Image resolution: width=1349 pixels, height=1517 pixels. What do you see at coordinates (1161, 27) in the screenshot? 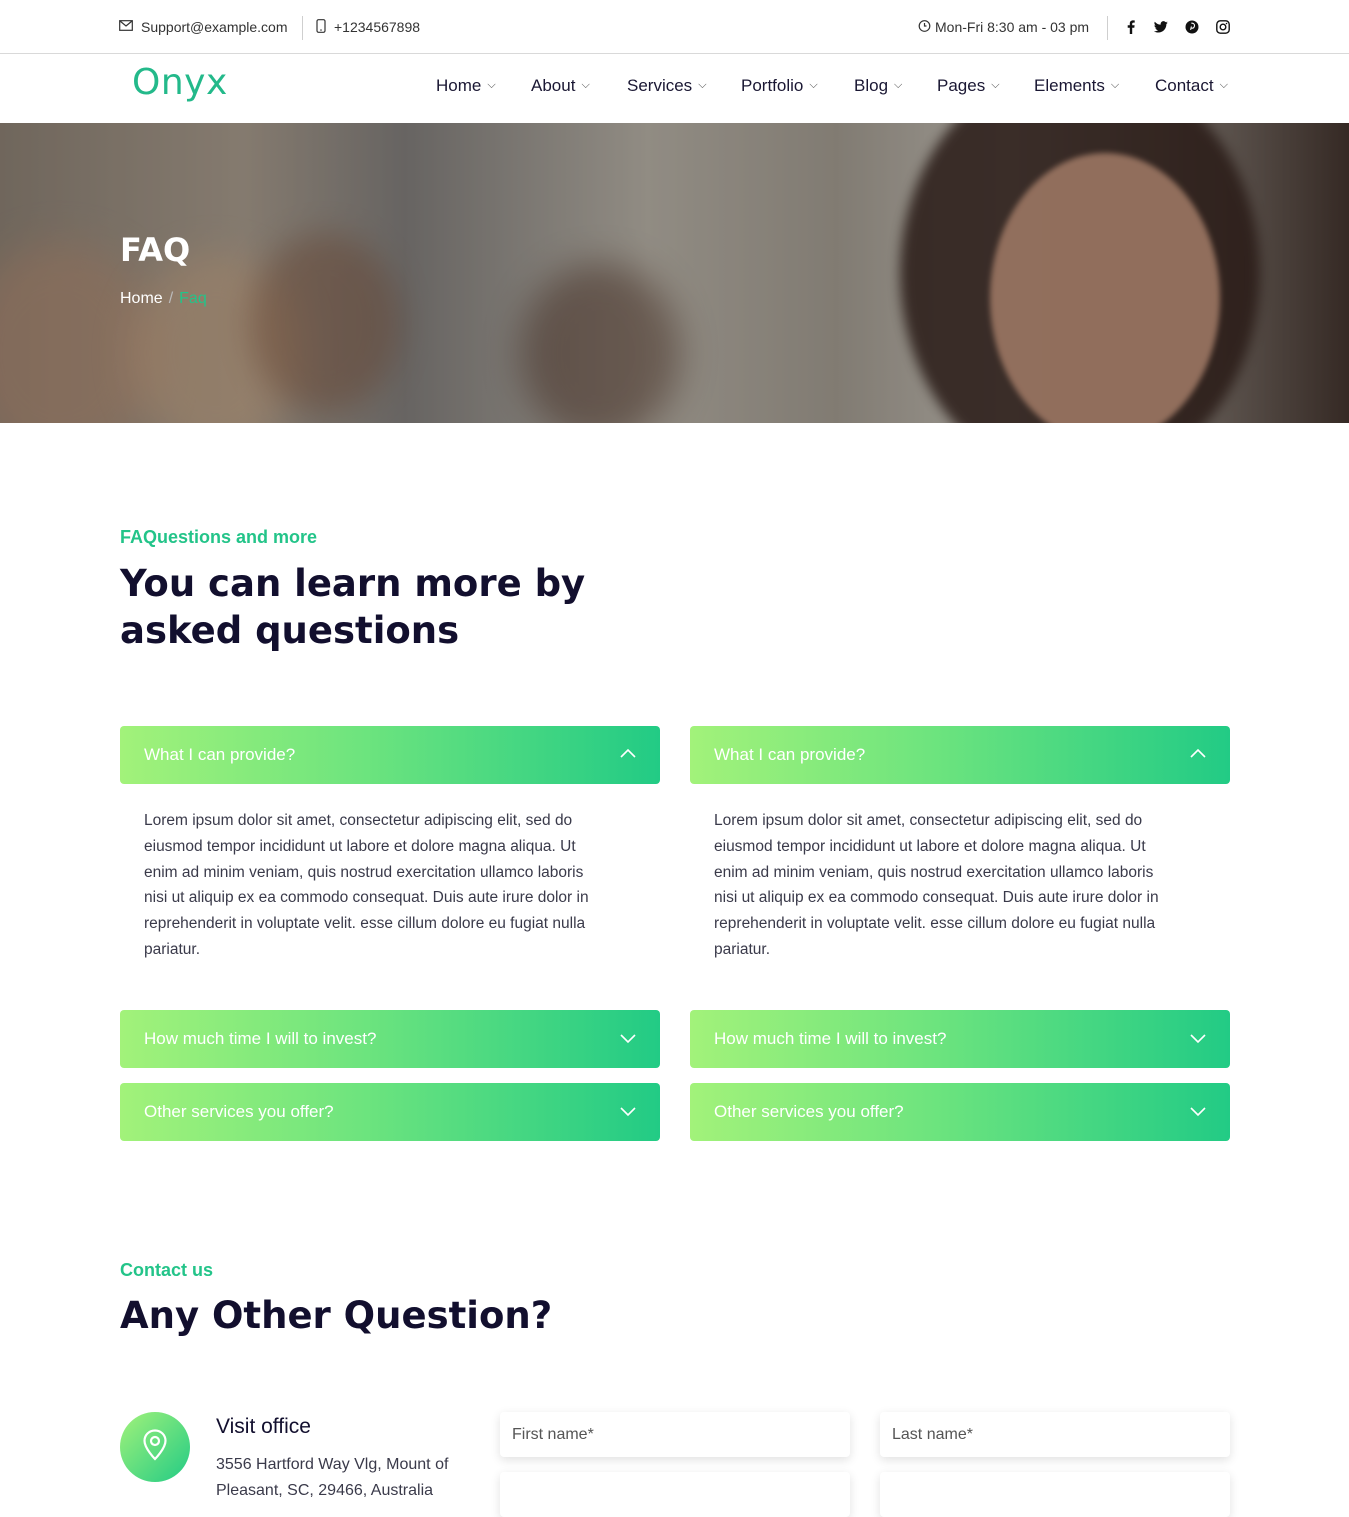
I see `twitter-icon` at bounding box center [1161, 27].